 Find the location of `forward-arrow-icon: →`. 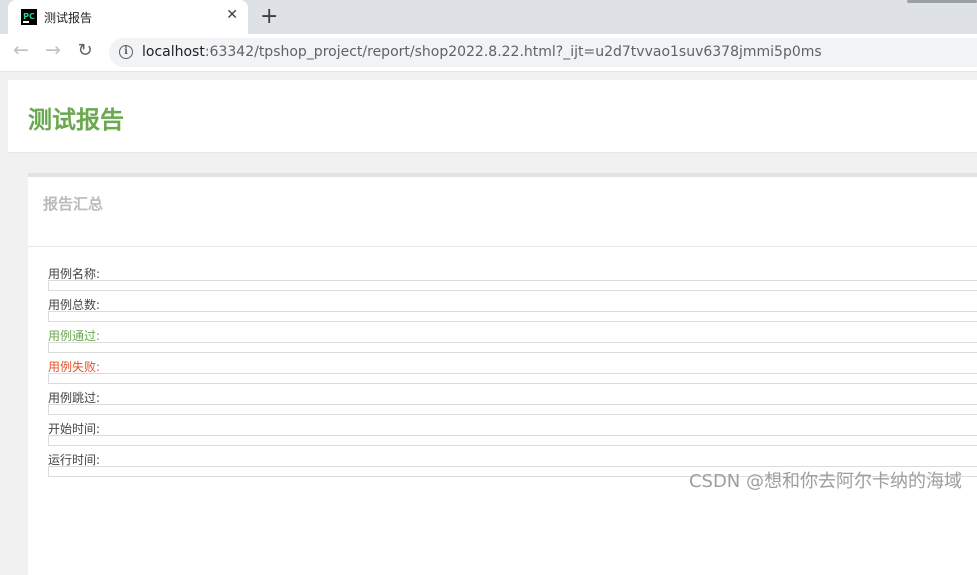

forward-arrow-icon: → is located at coordinates (53, 50).